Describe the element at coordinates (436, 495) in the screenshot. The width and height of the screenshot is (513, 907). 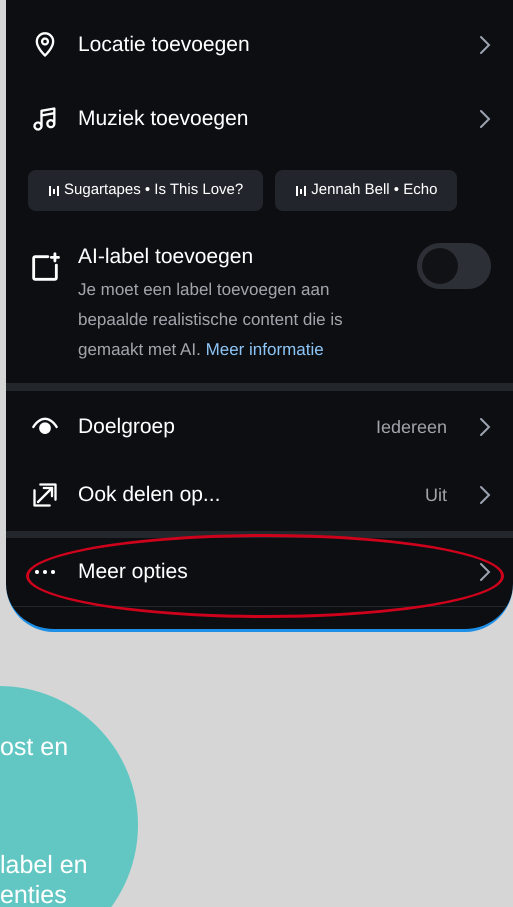
I see `row-value: Uit` at that location.